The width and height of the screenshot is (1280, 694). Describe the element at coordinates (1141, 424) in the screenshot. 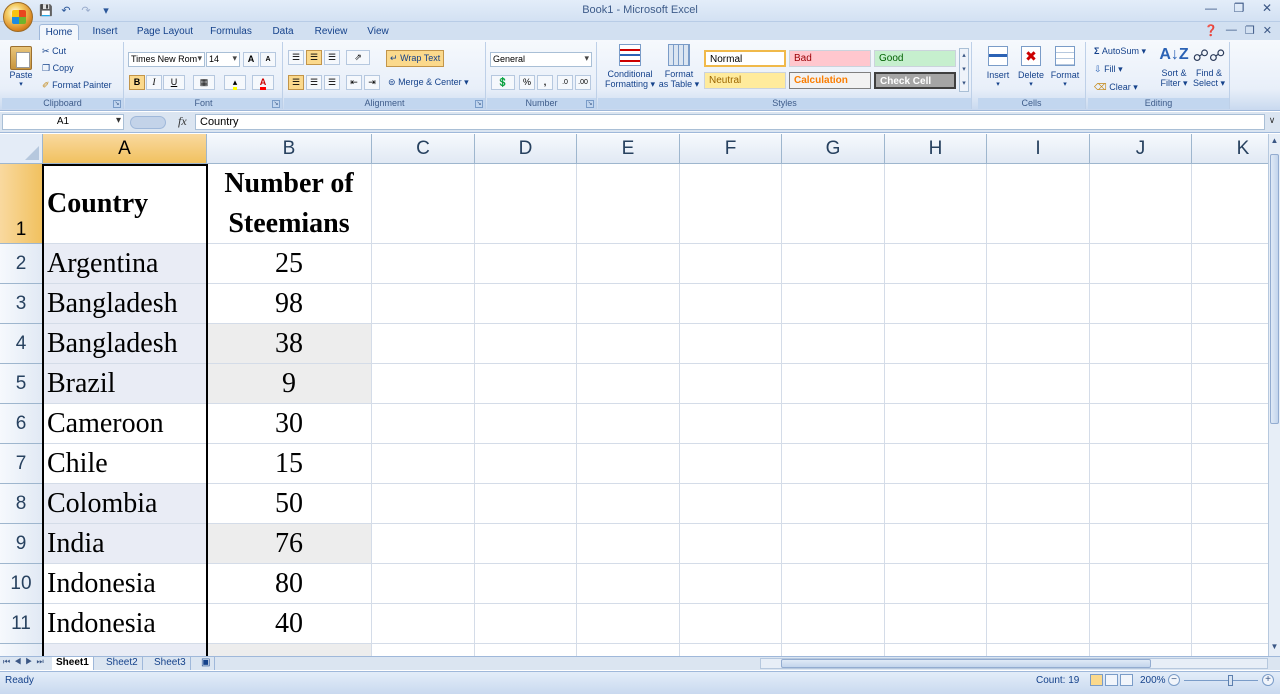

I see `cell-j6` at that location.